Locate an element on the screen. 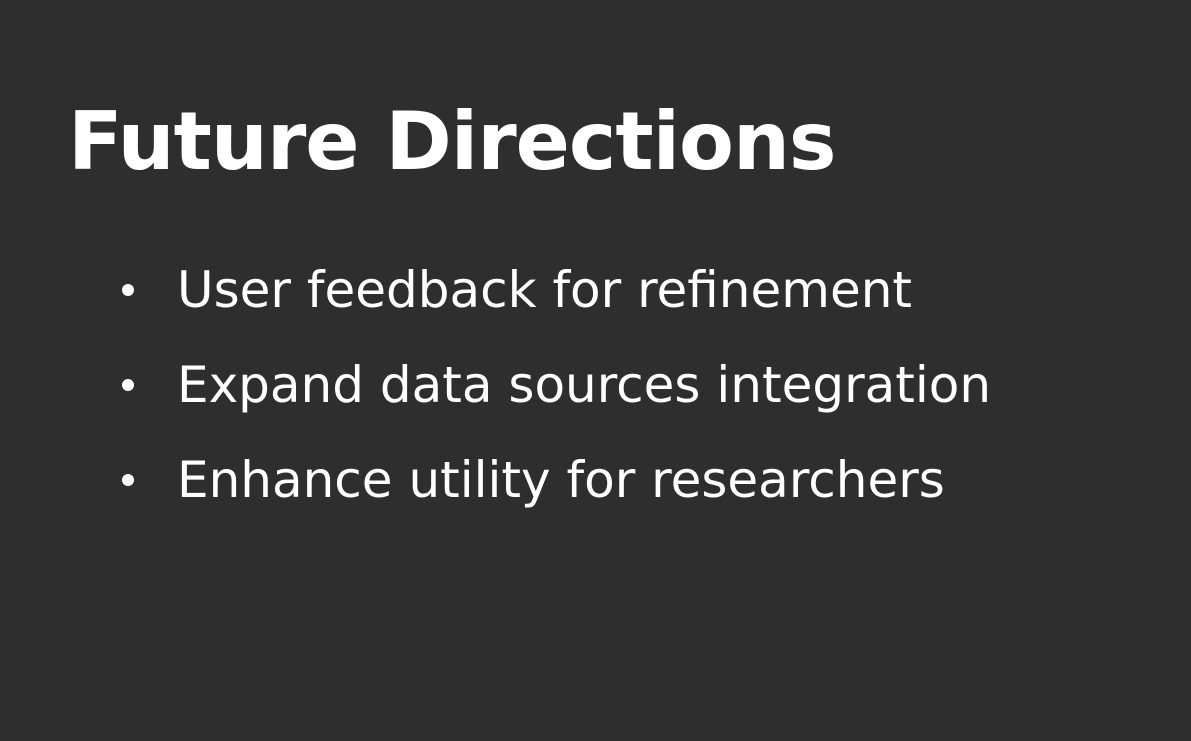 The height and width of the screenshot is (741, 1191). list-item: User feedback for refinement is located at coordinates (556, 305).